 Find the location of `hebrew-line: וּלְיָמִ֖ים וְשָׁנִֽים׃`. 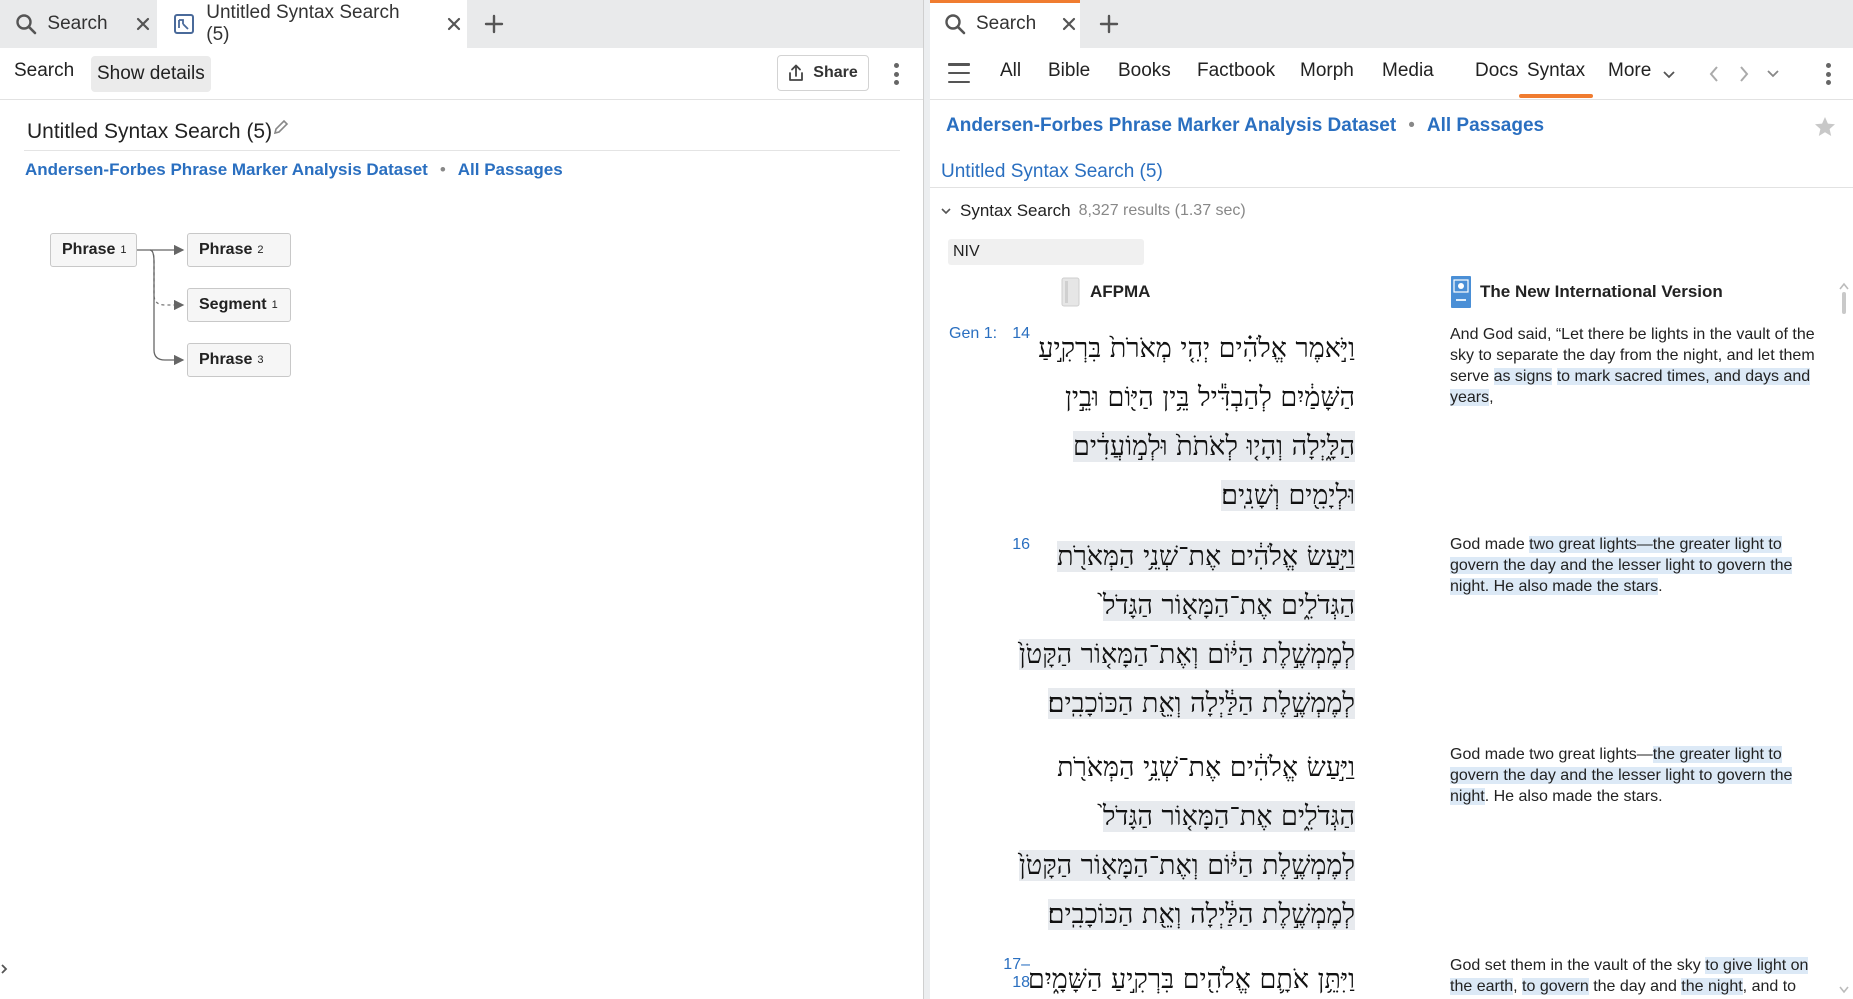

hebrew-line: וּלְיָמִ֖ים וְשָׁנִֽים׃ is located at coordinates (1165, 495).